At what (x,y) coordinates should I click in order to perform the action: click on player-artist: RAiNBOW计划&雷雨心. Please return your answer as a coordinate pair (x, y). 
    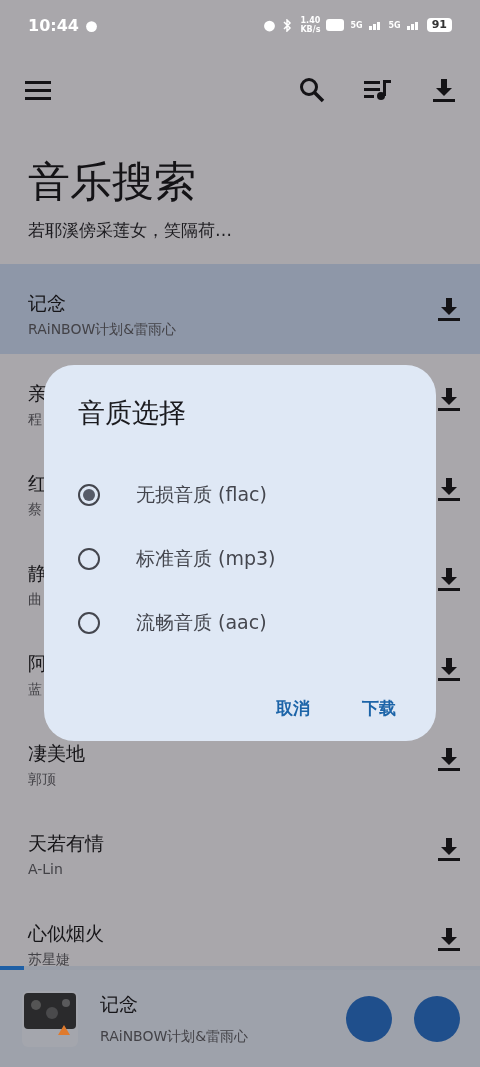
    Looking at the image, I should click on (174, 1036).